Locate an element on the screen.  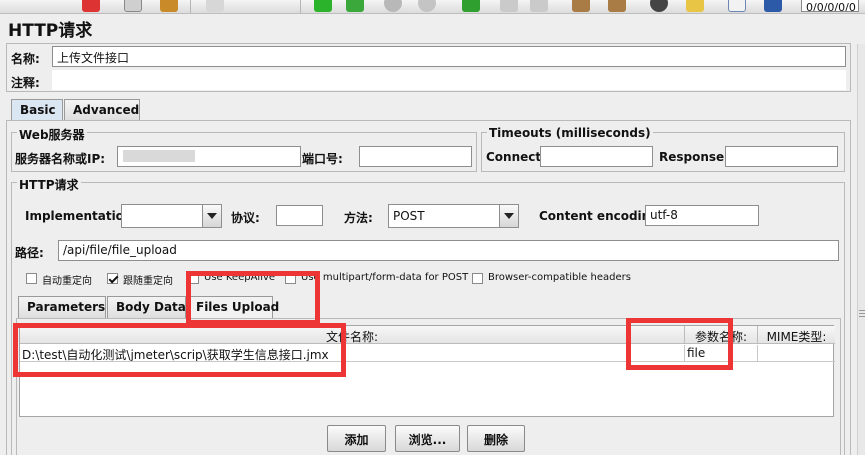
delete-button: 删除 is located at coordinates (496, 438).